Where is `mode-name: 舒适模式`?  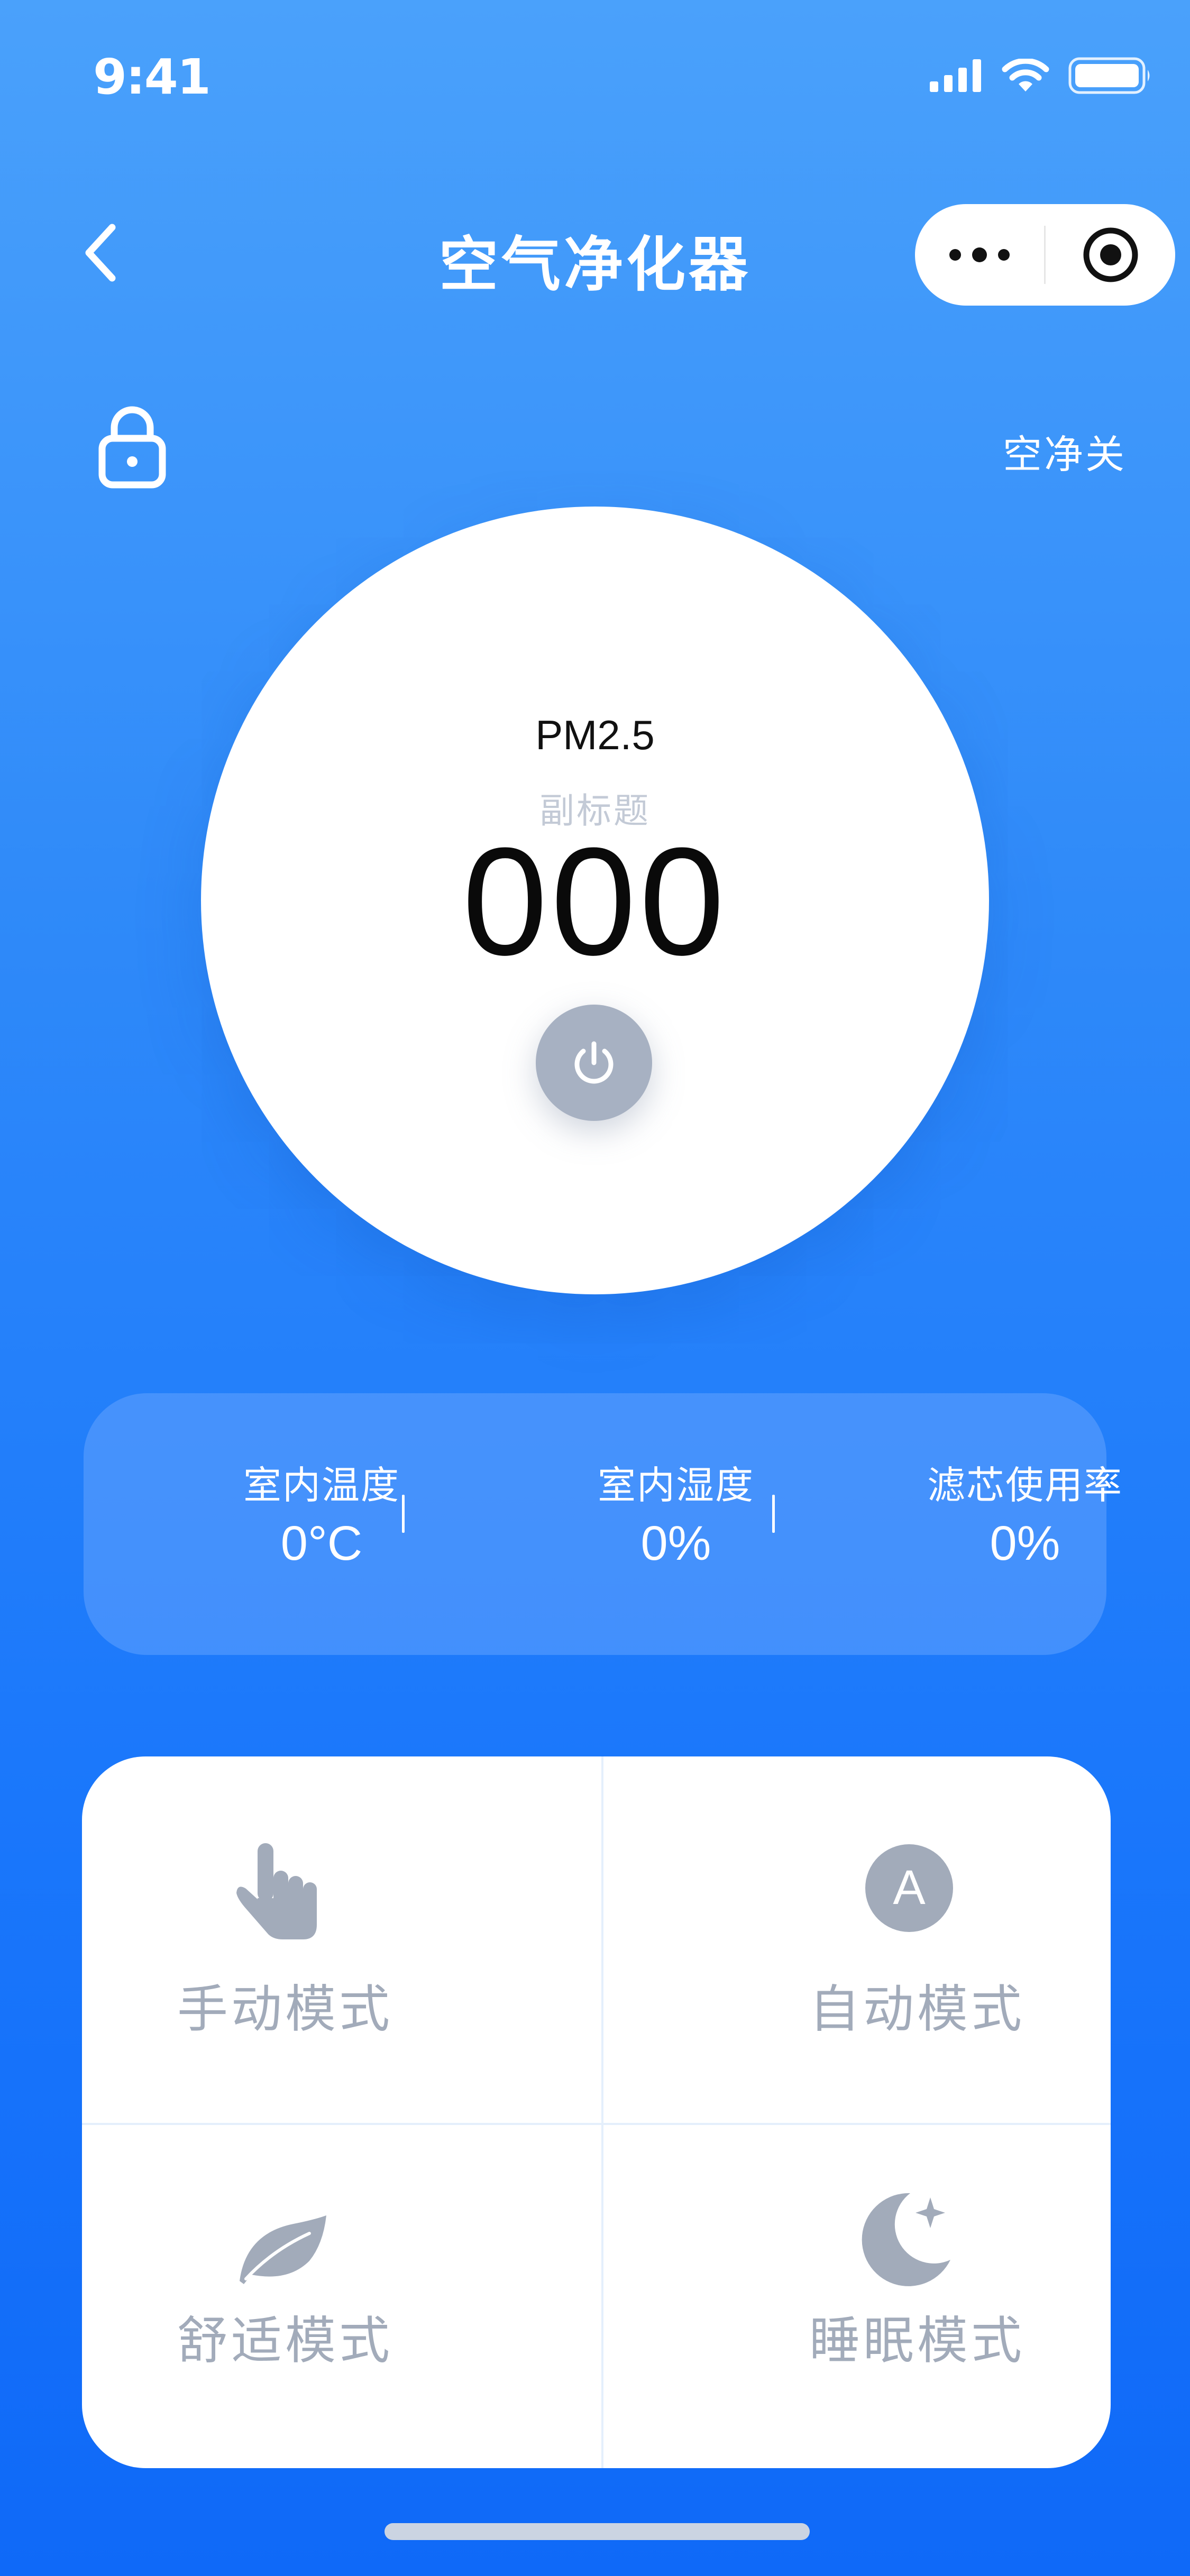 mode-name: 舒适模式 is located at coordinates (285, 2340).